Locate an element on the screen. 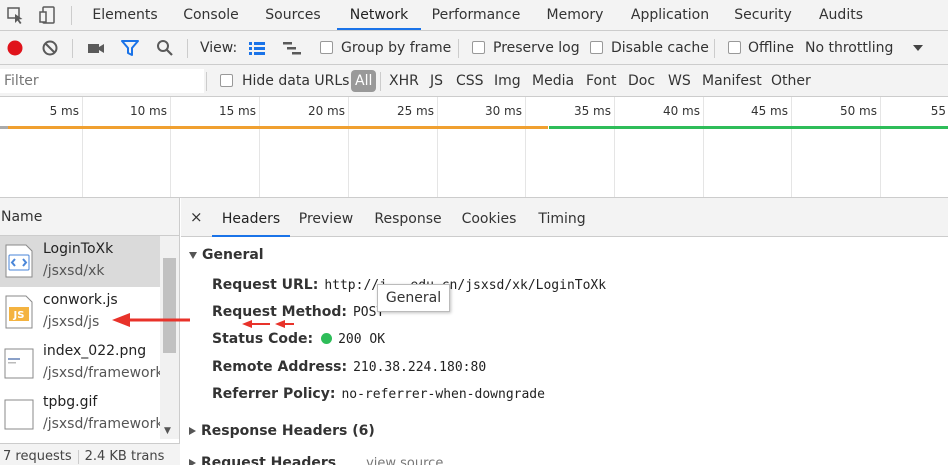 The image size is (948, 465). tab-security: Security is located at coordinates (763, 15).